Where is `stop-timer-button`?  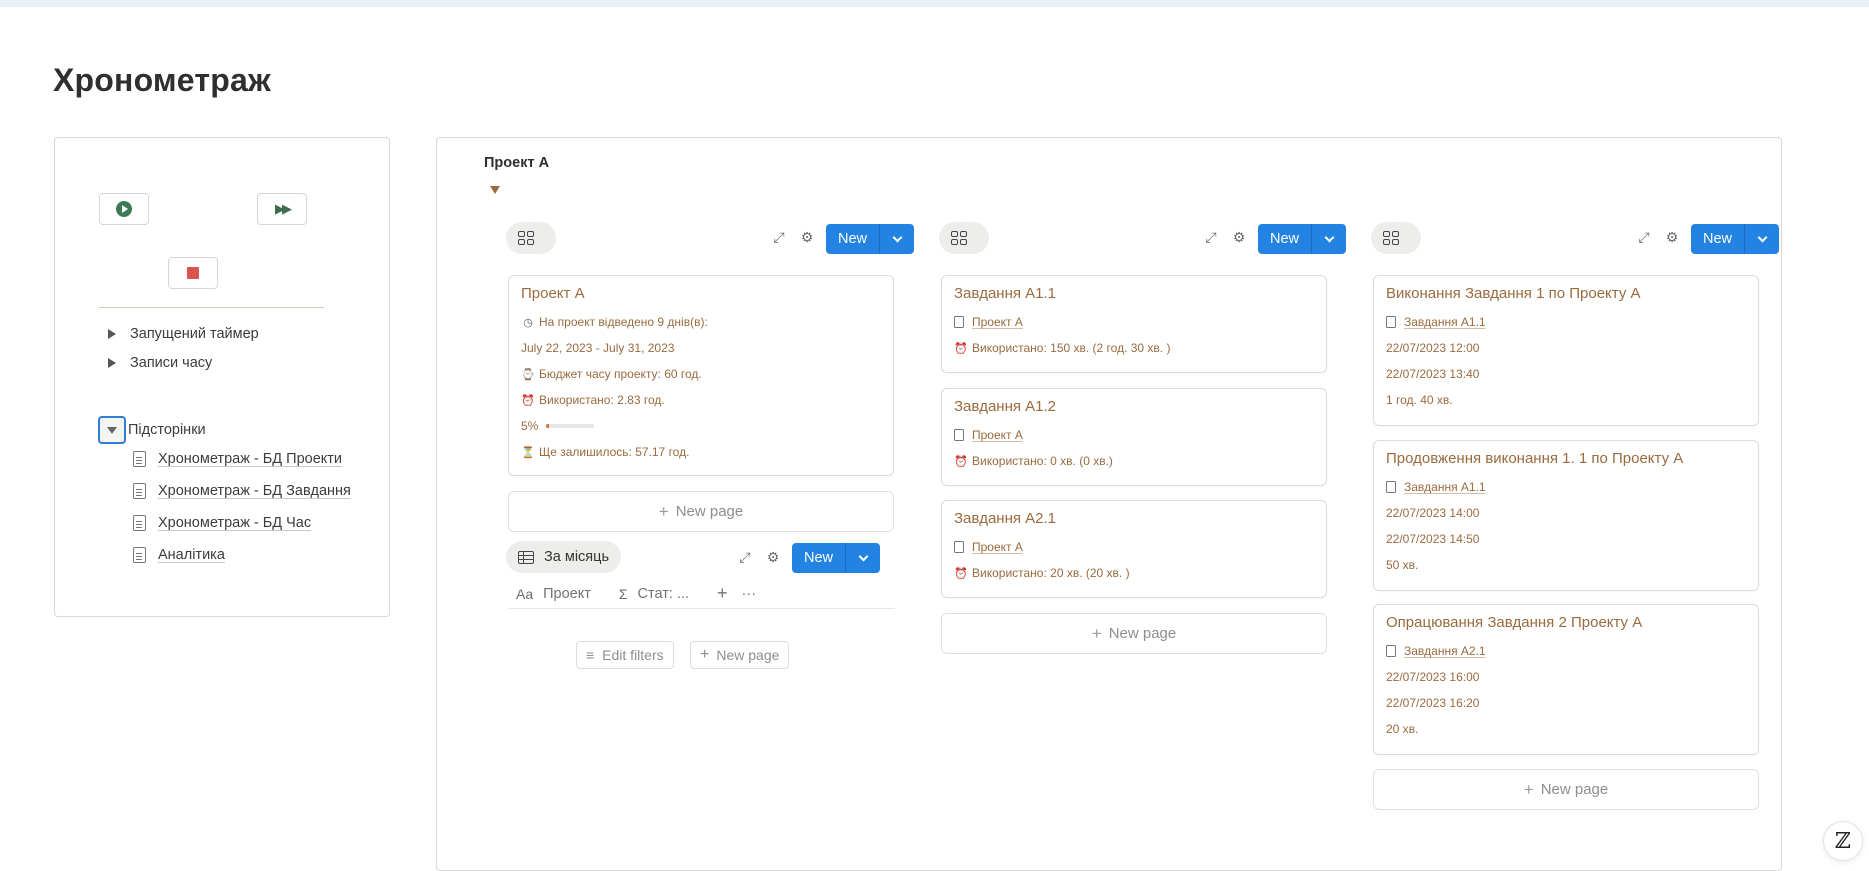 stop-timer-button is located at coordinates (193, 273).